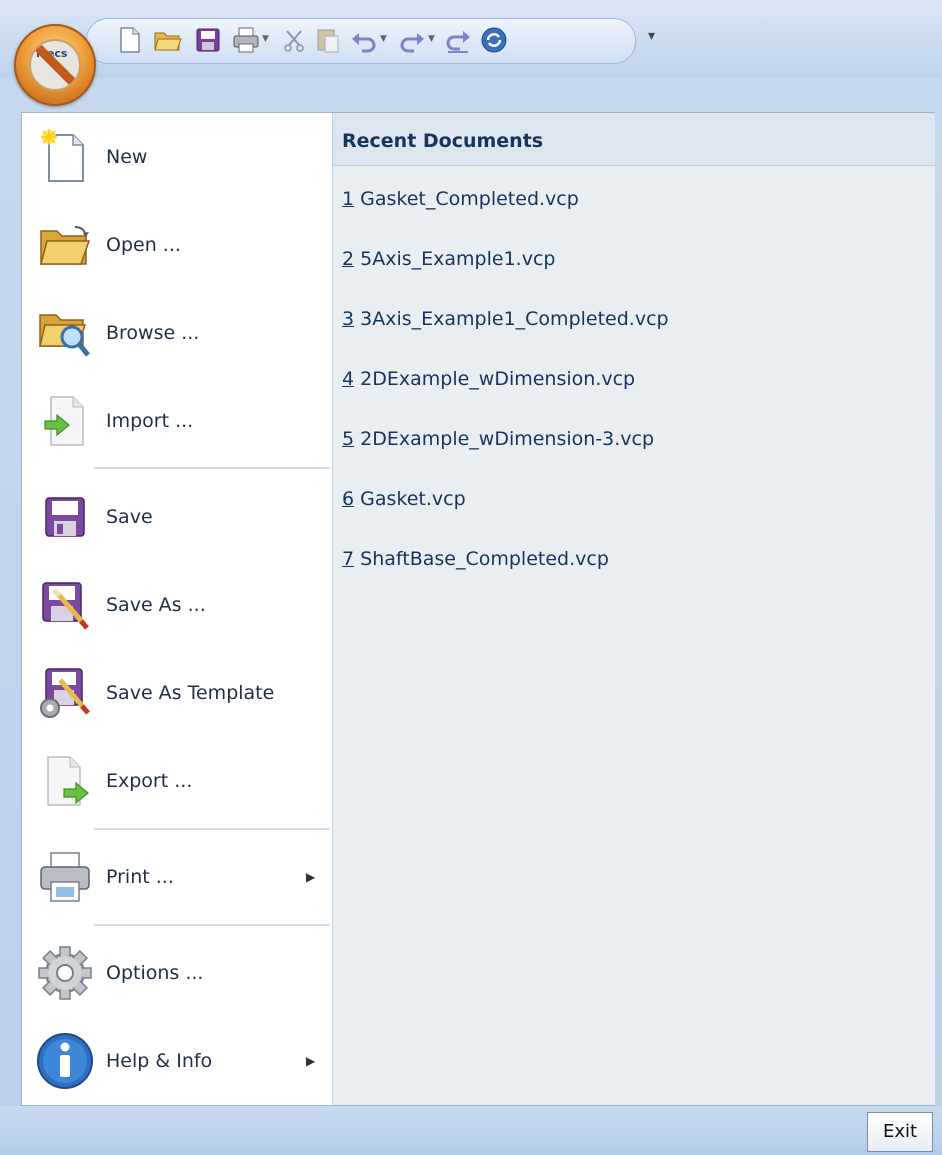  What do you see at coordinates (65, 605) in the screenshot?
I see `save-as-icon` at bounding box center [65, 605].